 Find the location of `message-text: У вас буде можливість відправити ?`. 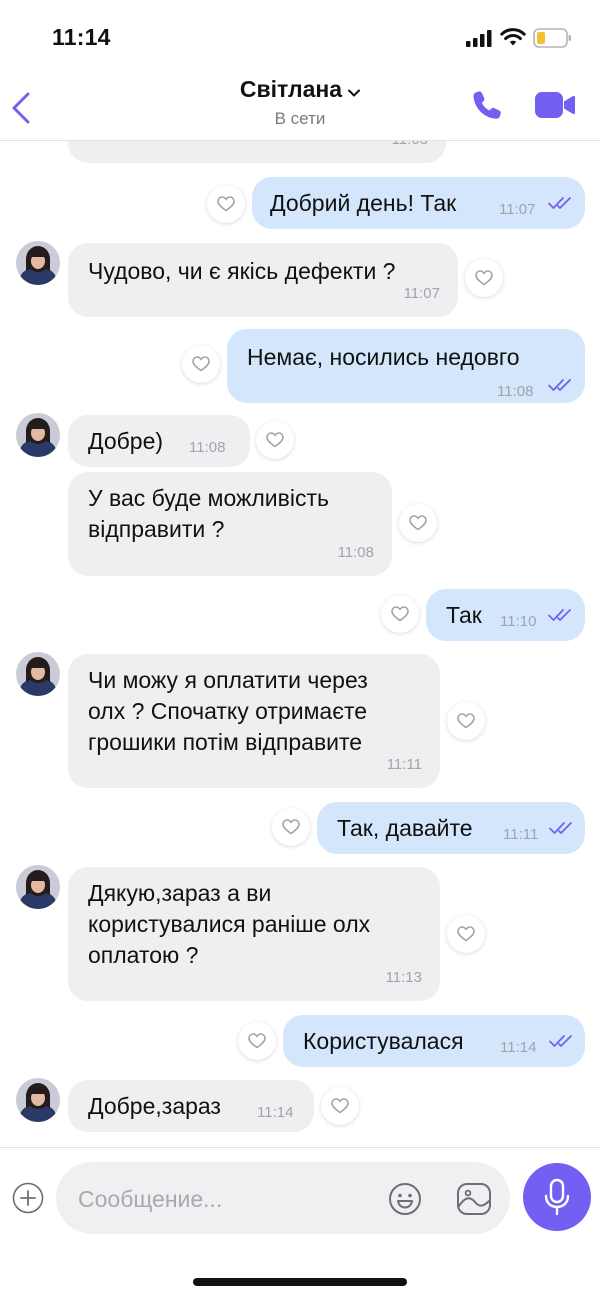

message-text: У вас буде можливість відправити ? is located at coordinates (208, 513).